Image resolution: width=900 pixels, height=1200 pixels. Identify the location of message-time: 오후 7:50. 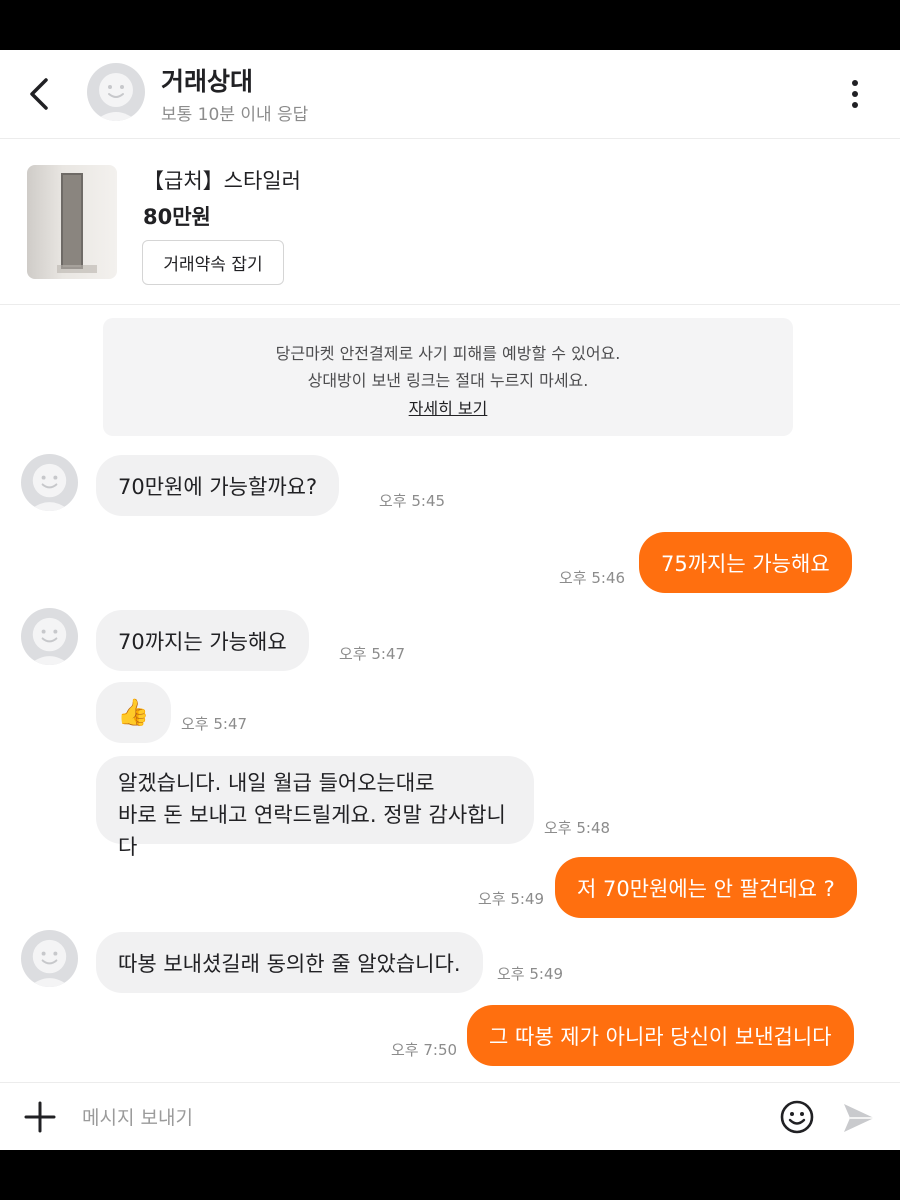
(424, 1050).